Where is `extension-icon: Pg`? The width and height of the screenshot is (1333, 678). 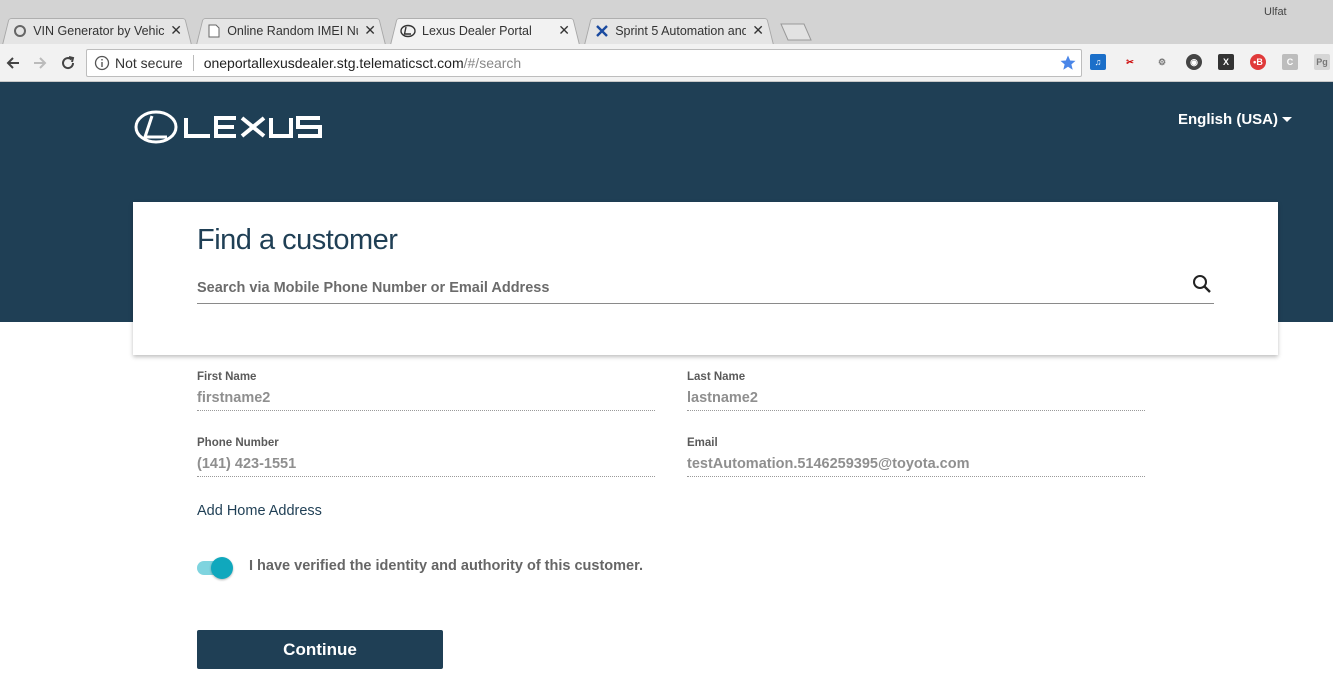
extension-icon: Pg is located at coordinates (1322, 62).